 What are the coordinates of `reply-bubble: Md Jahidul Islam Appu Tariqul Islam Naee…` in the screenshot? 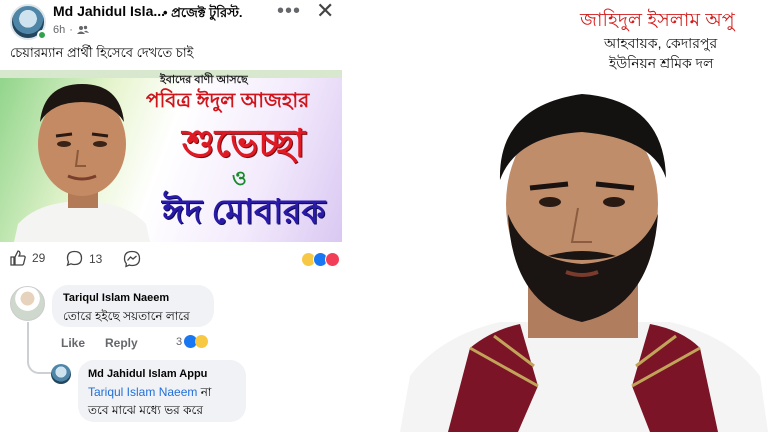 It's located at (162, 391).